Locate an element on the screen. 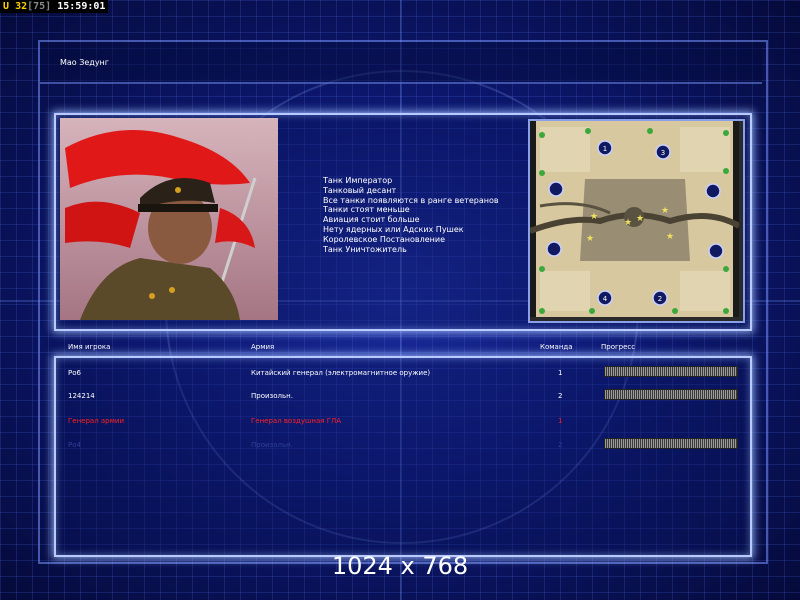  title-bar: Мао Зедунг is located at coordinates (401, 63).